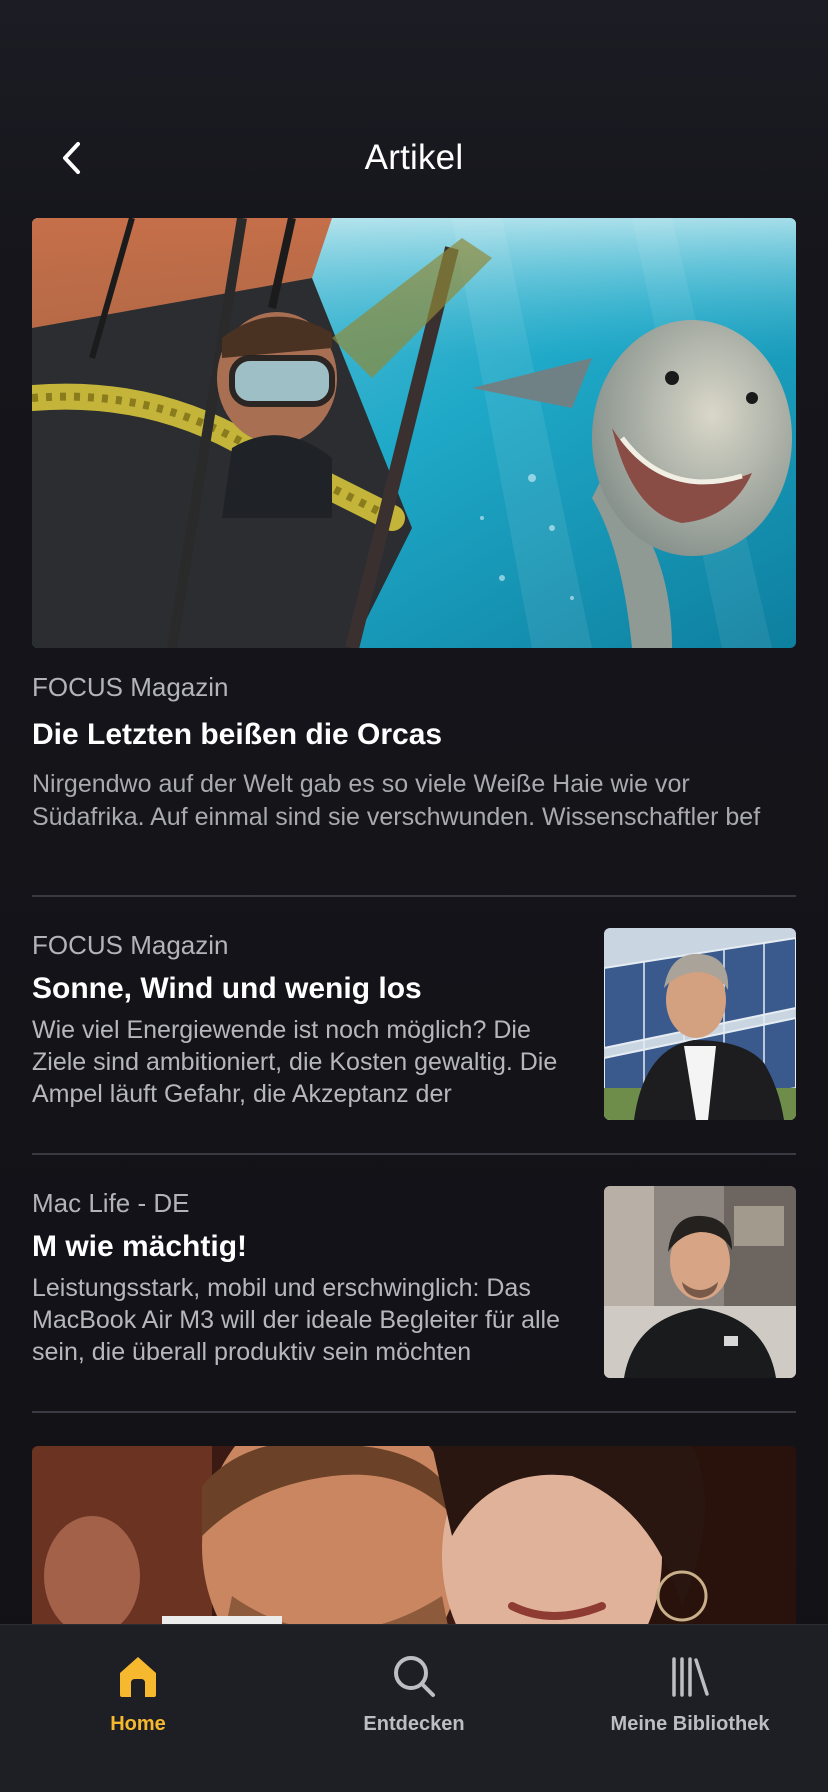 The image size is (828, 1792). Describe the element at coordinates (138, 1677) in the screenshot. I see `home-icon` at that location.